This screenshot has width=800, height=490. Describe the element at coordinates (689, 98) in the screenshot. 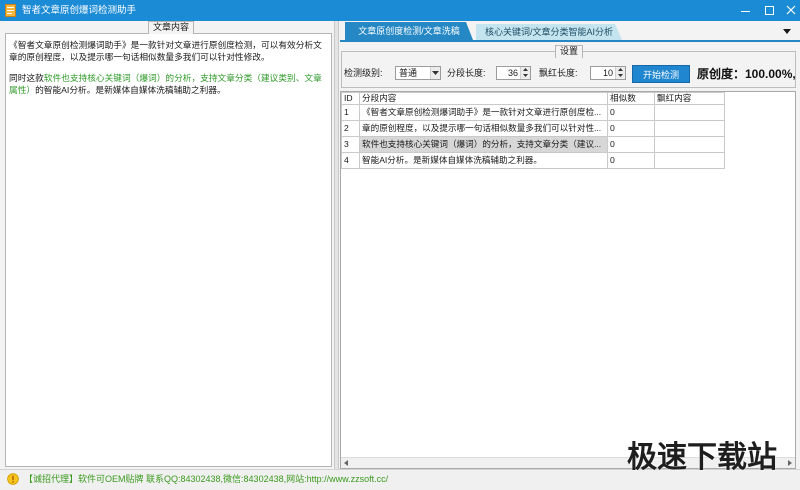

I see `column-header-red: 飘红内容` at that location.